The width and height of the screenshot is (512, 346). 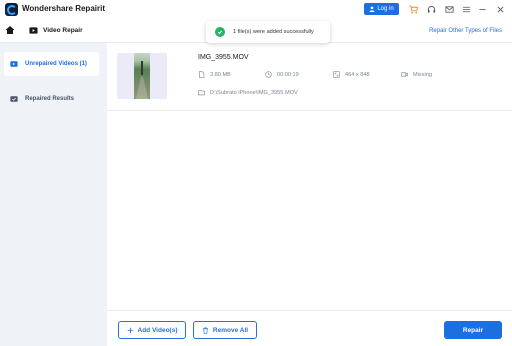 I want to click on file-size: 3.80 MB, so click(x=214, y=74).